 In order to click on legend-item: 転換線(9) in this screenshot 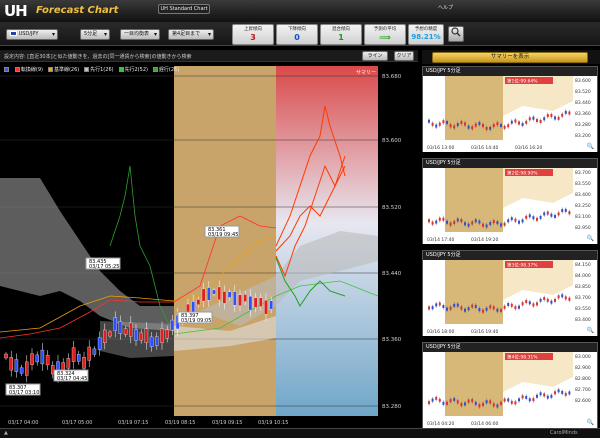, I will do `click(28, 69)`.